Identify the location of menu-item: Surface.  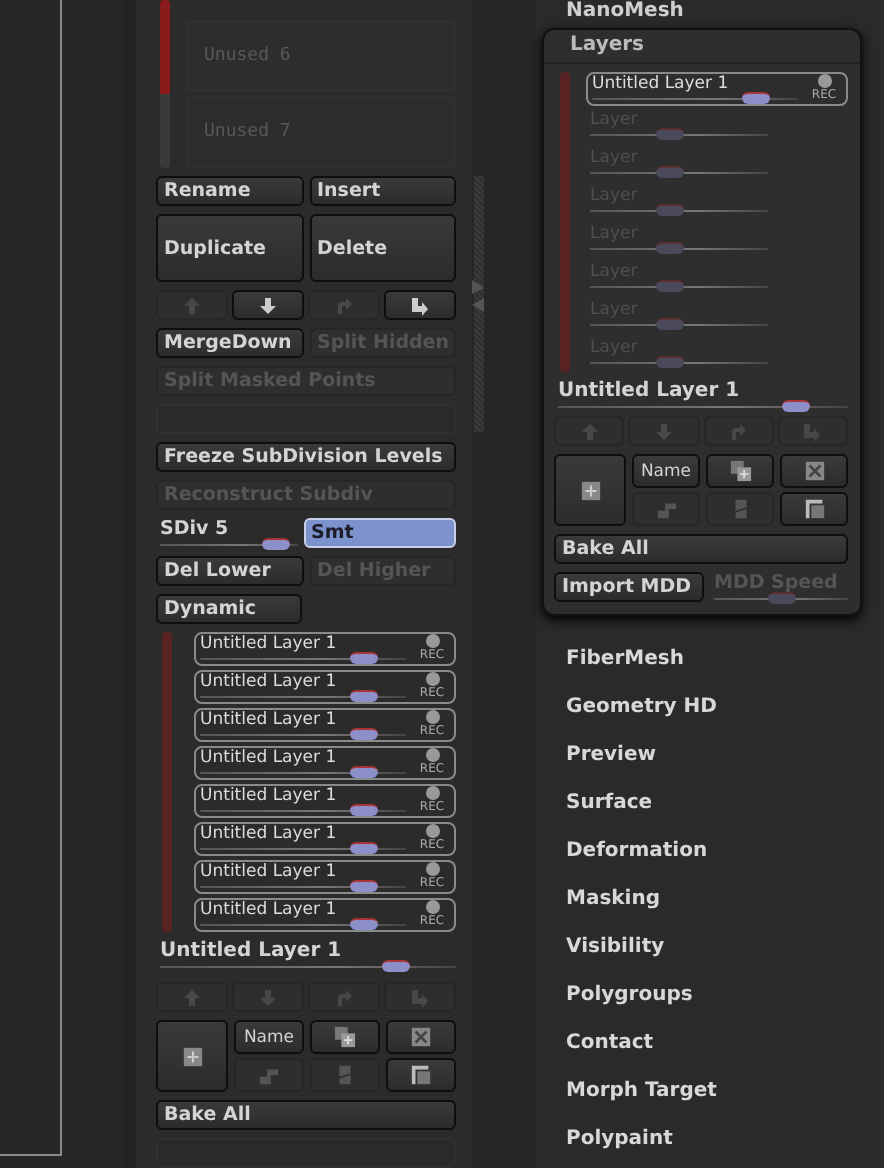
(725, 804).